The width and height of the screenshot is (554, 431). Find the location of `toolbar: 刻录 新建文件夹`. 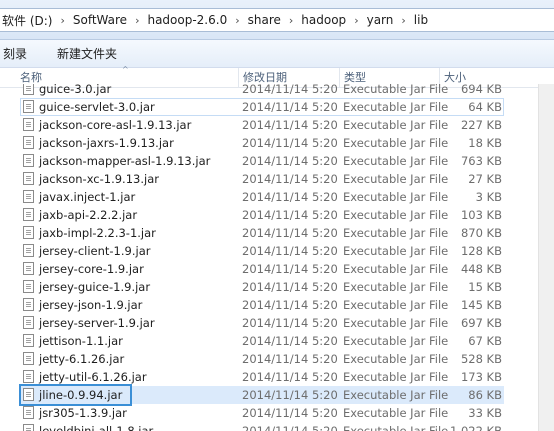

toolbar: 刻录 新建文件夹 is located at coordinates (277, 54).